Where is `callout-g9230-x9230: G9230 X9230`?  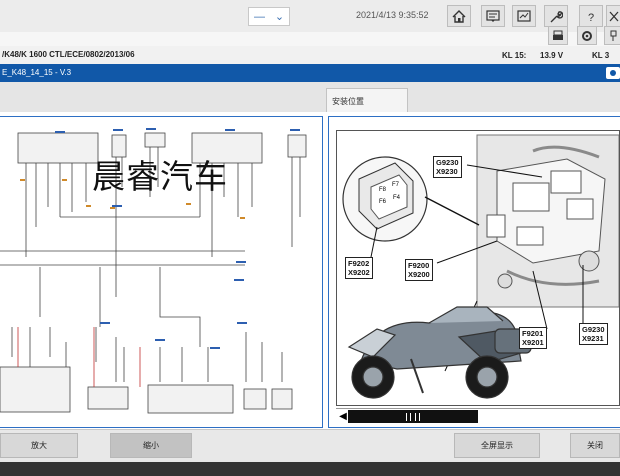
callout-g9230-x9230: G9230 X9230 is located at coordinates (447, 167).